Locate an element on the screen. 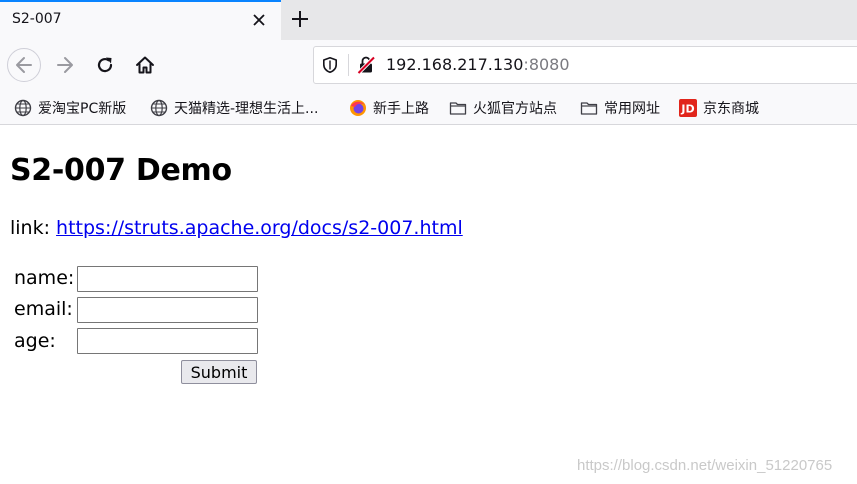  url-text: 192.168.217.130:8080 is located at coordinates (478, 64).